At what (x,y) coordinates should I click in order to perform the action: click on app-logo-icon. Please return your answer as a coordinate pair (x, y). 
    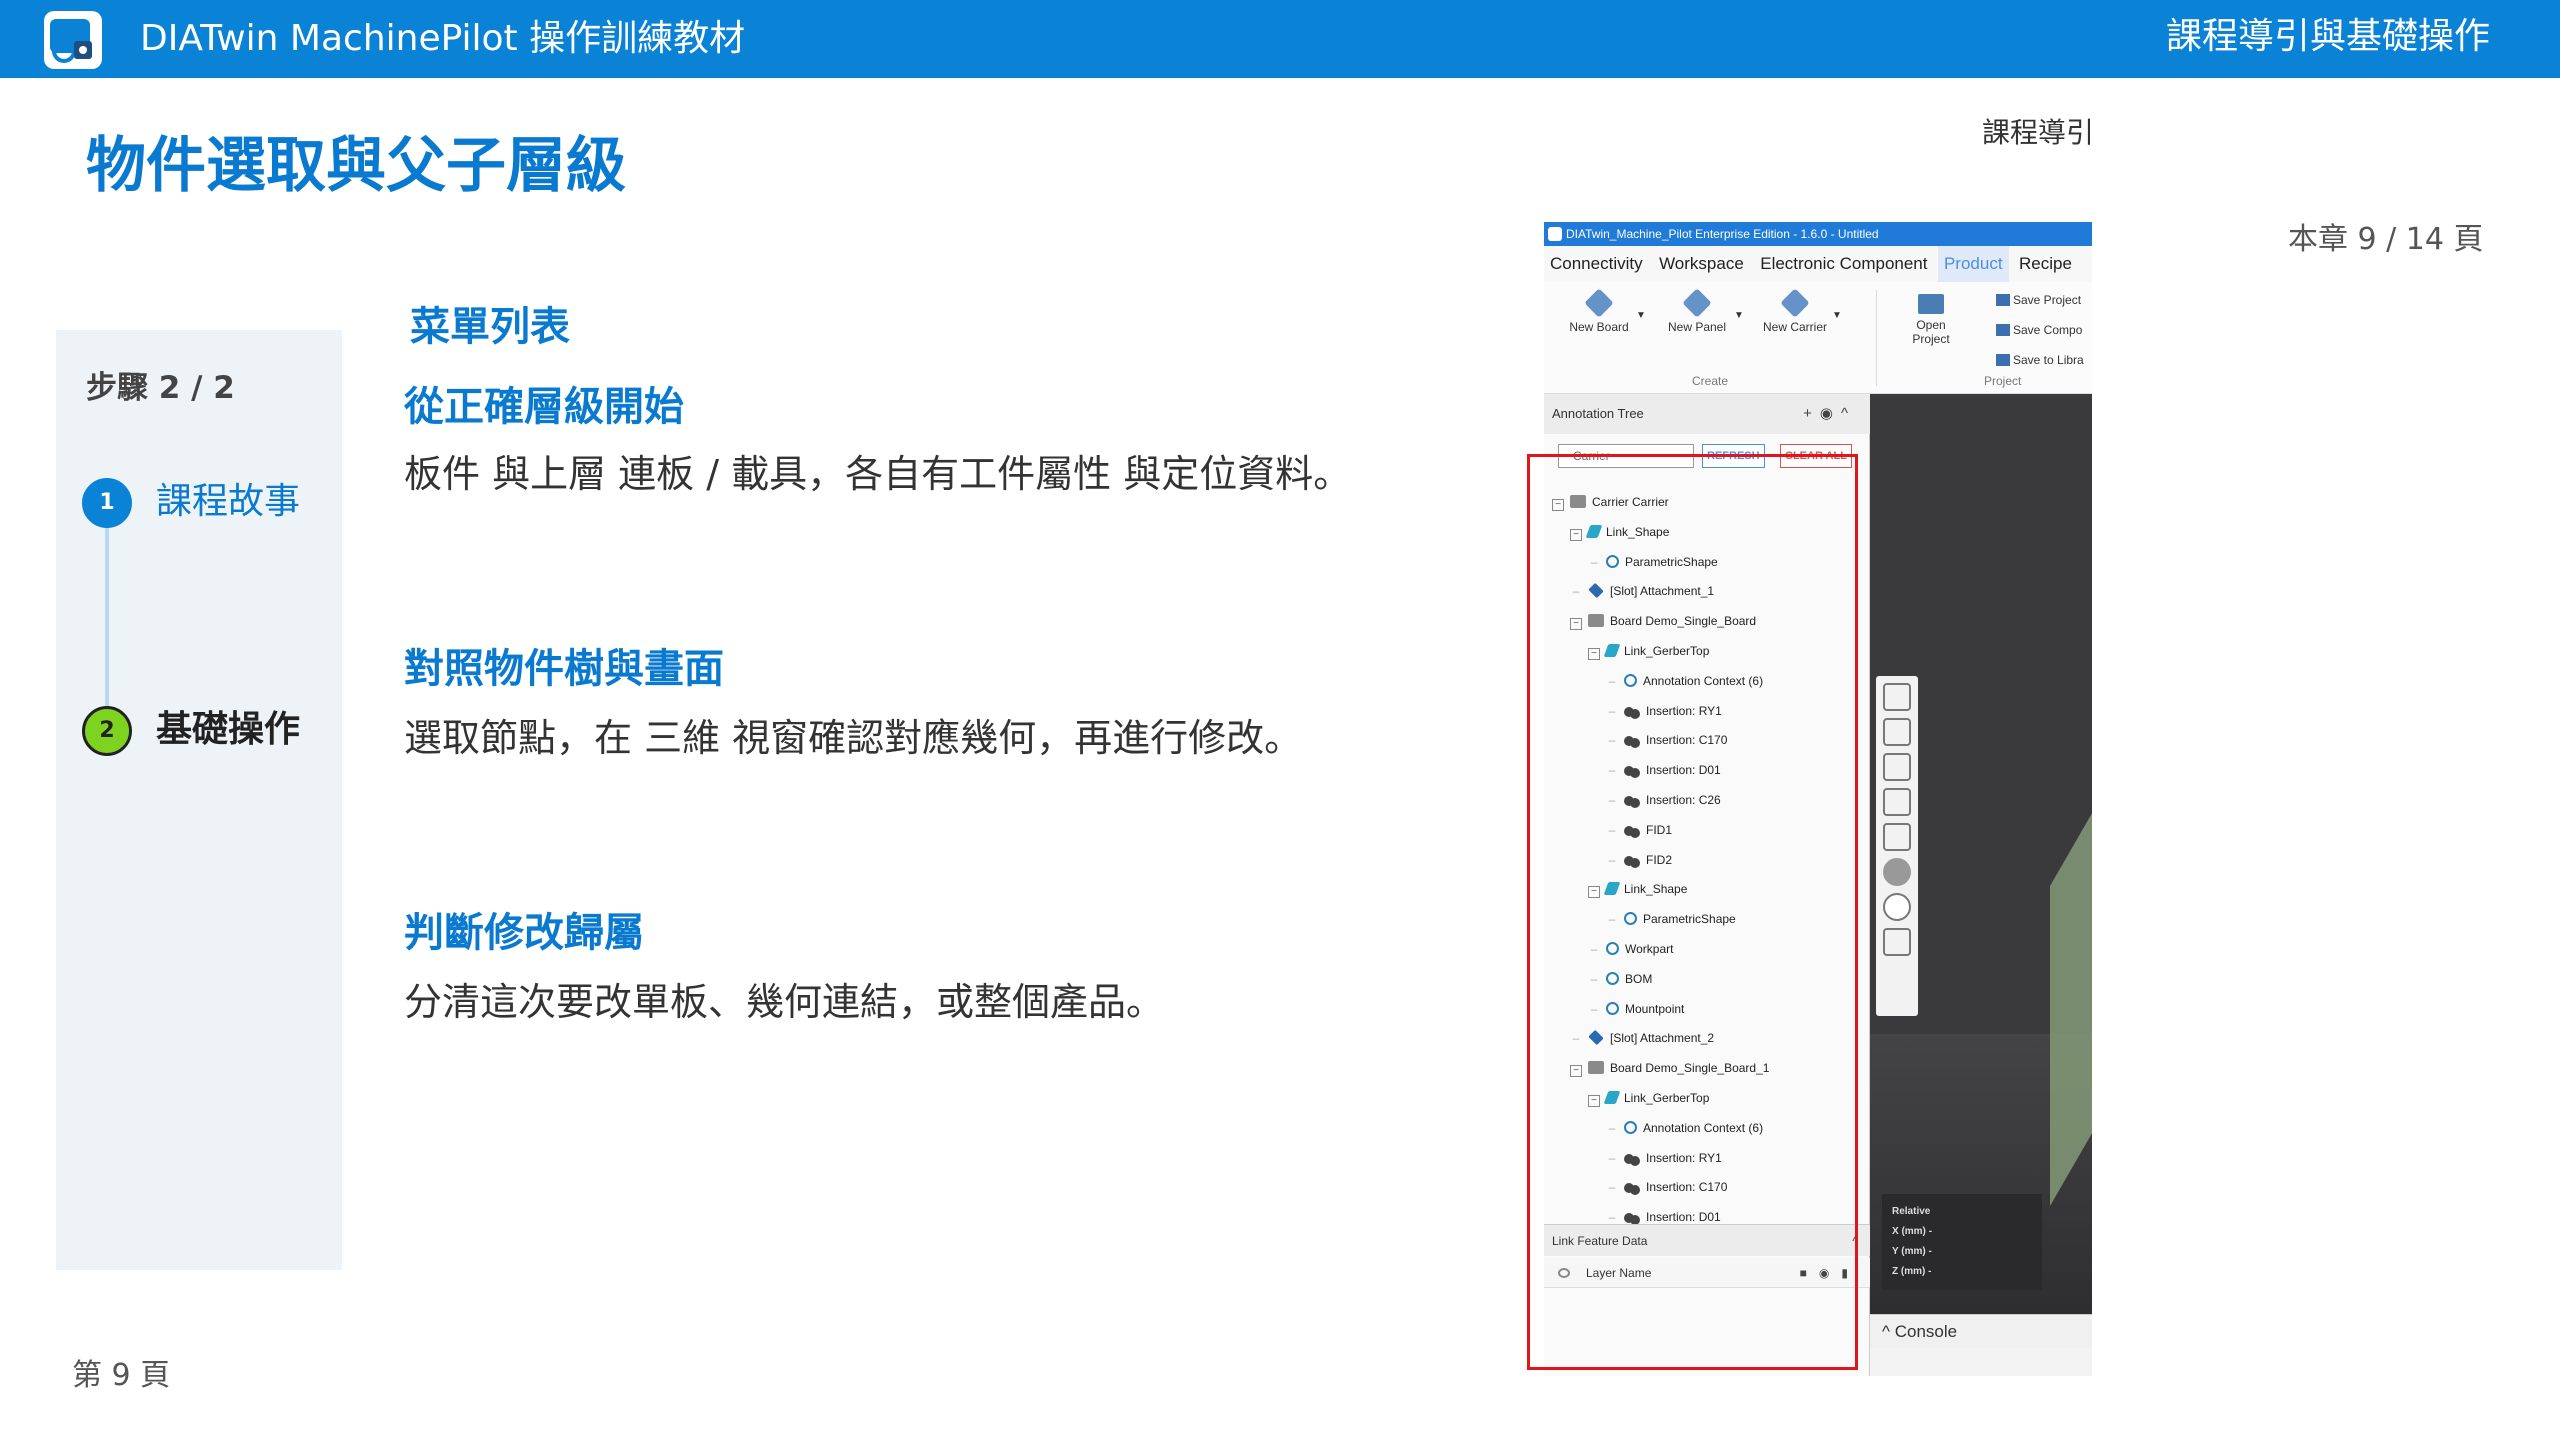
    Looking at the image, I should click on (73, 40).